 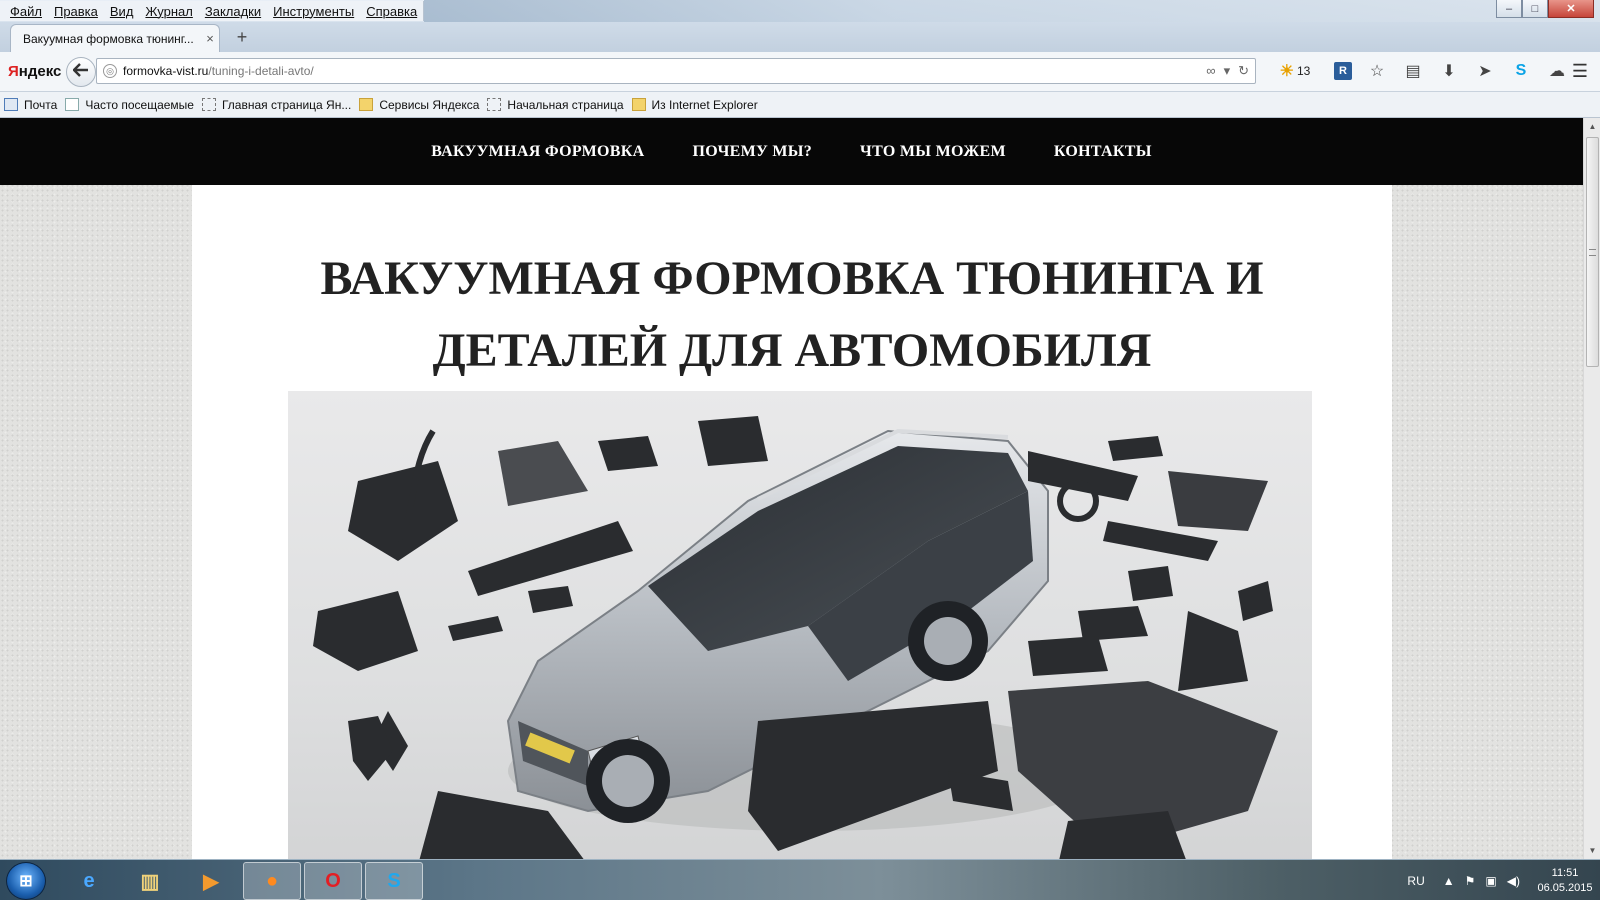 What do you see at coordinates (1509, 9) in the screenshot?
I see `minimize-button: –` at bounding box center [1509, 9].